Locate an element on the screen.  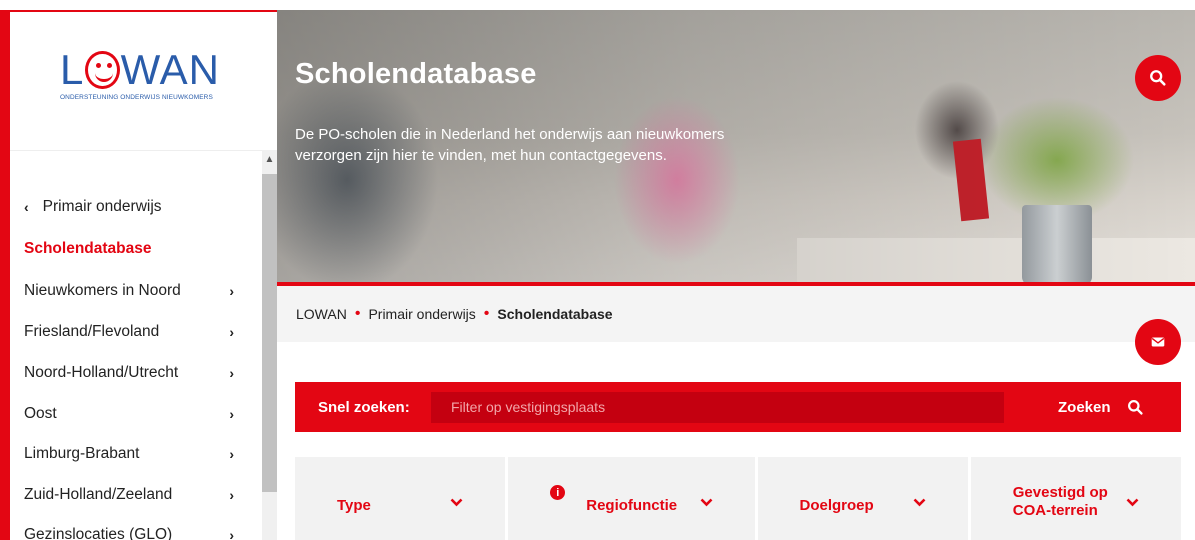
logo-letters-wan: WAN is located at coordinates (170, 69).